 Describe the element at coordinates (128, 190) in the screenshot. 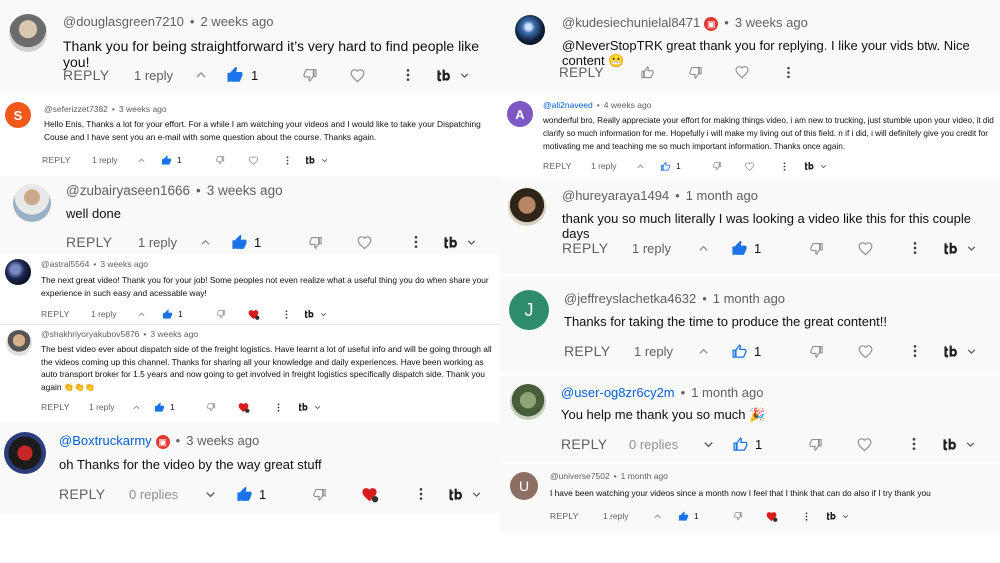

I see `comment-author: @zubairyaseen1666` at that location.